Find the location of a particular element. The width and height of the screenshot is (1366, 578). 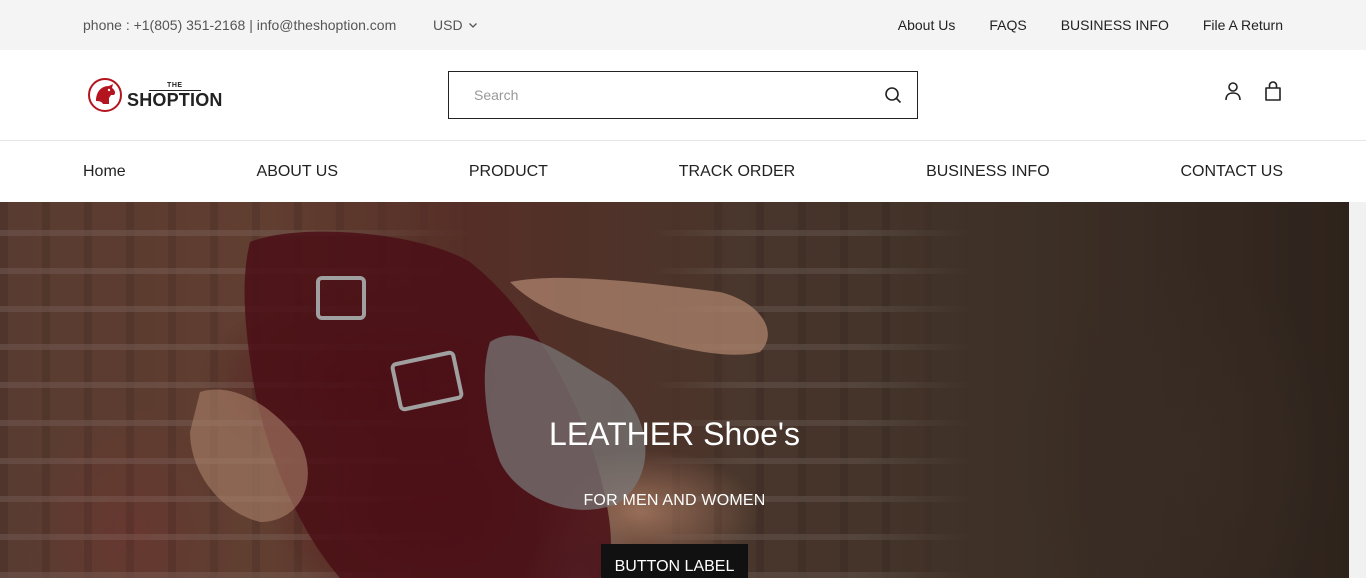

nav-item-contact-us: CONTACT US is located at coordinates (1231, 172).